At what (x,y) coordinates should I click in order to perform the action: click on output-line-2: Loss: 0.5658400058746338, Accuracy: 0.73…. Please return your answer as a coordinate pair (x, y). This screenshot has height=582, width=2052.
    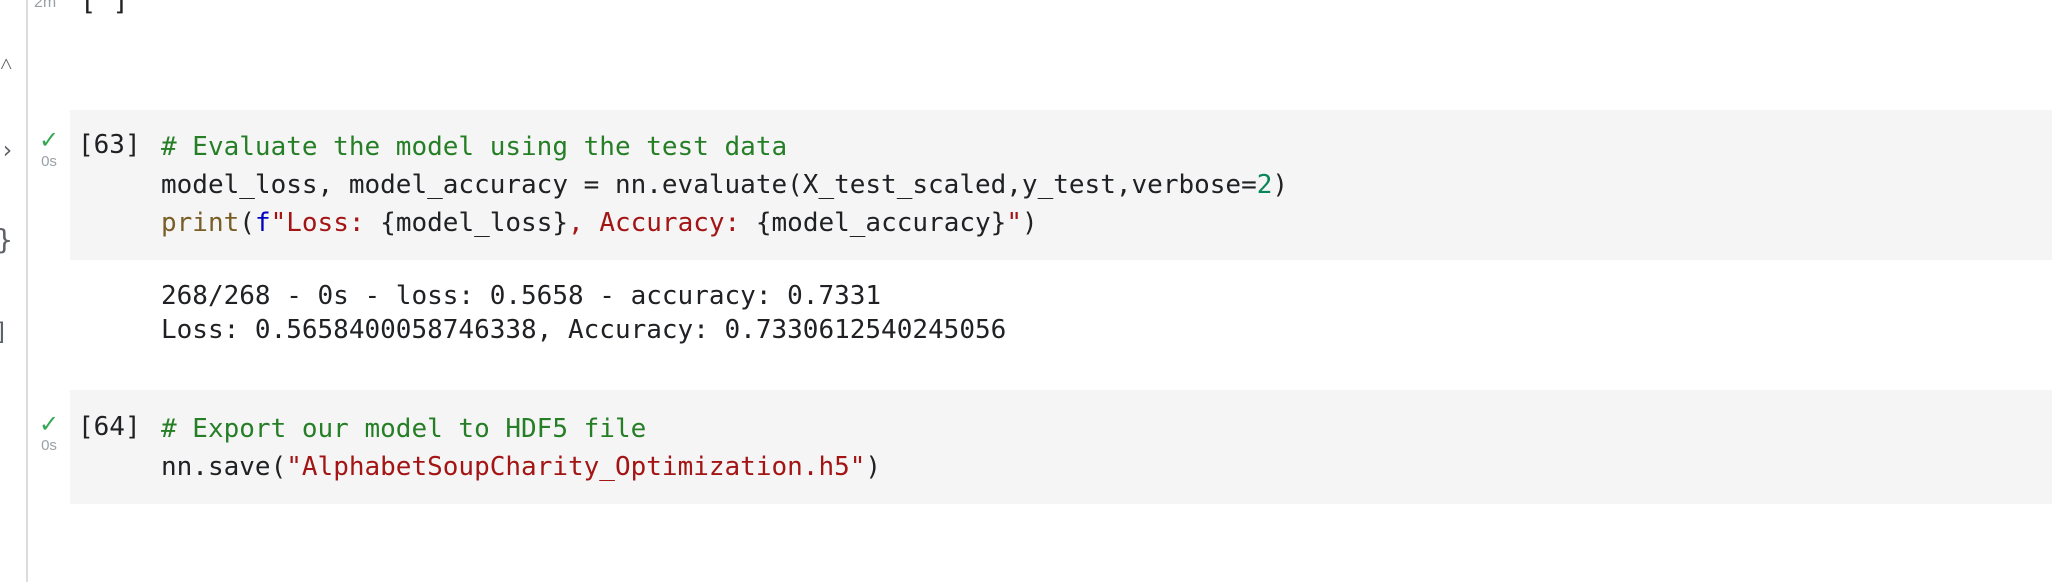
    Looking at the image, I should click on (584, 330).